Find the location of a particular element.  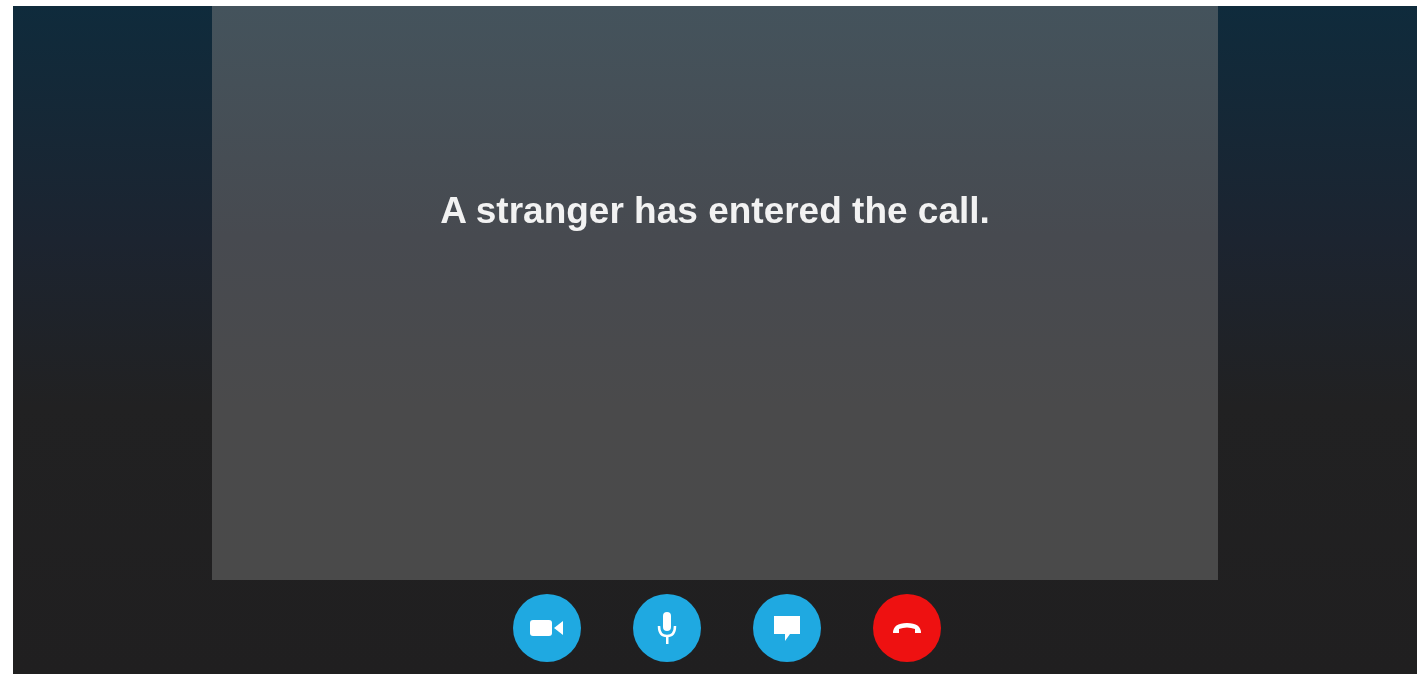

call-message: A stranger has entered the call. is located at coordinates (715, 211).